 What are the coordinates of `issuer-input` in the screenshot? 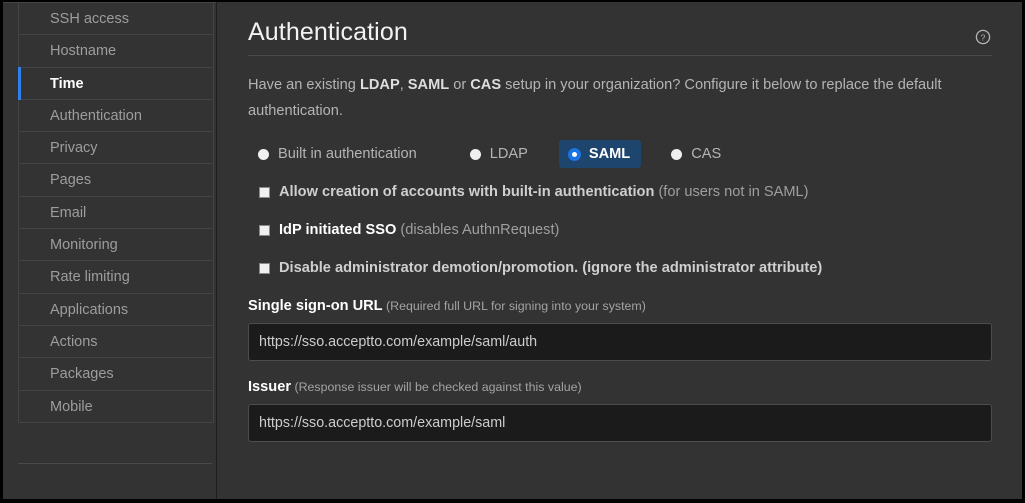 It's located at (620, 423).